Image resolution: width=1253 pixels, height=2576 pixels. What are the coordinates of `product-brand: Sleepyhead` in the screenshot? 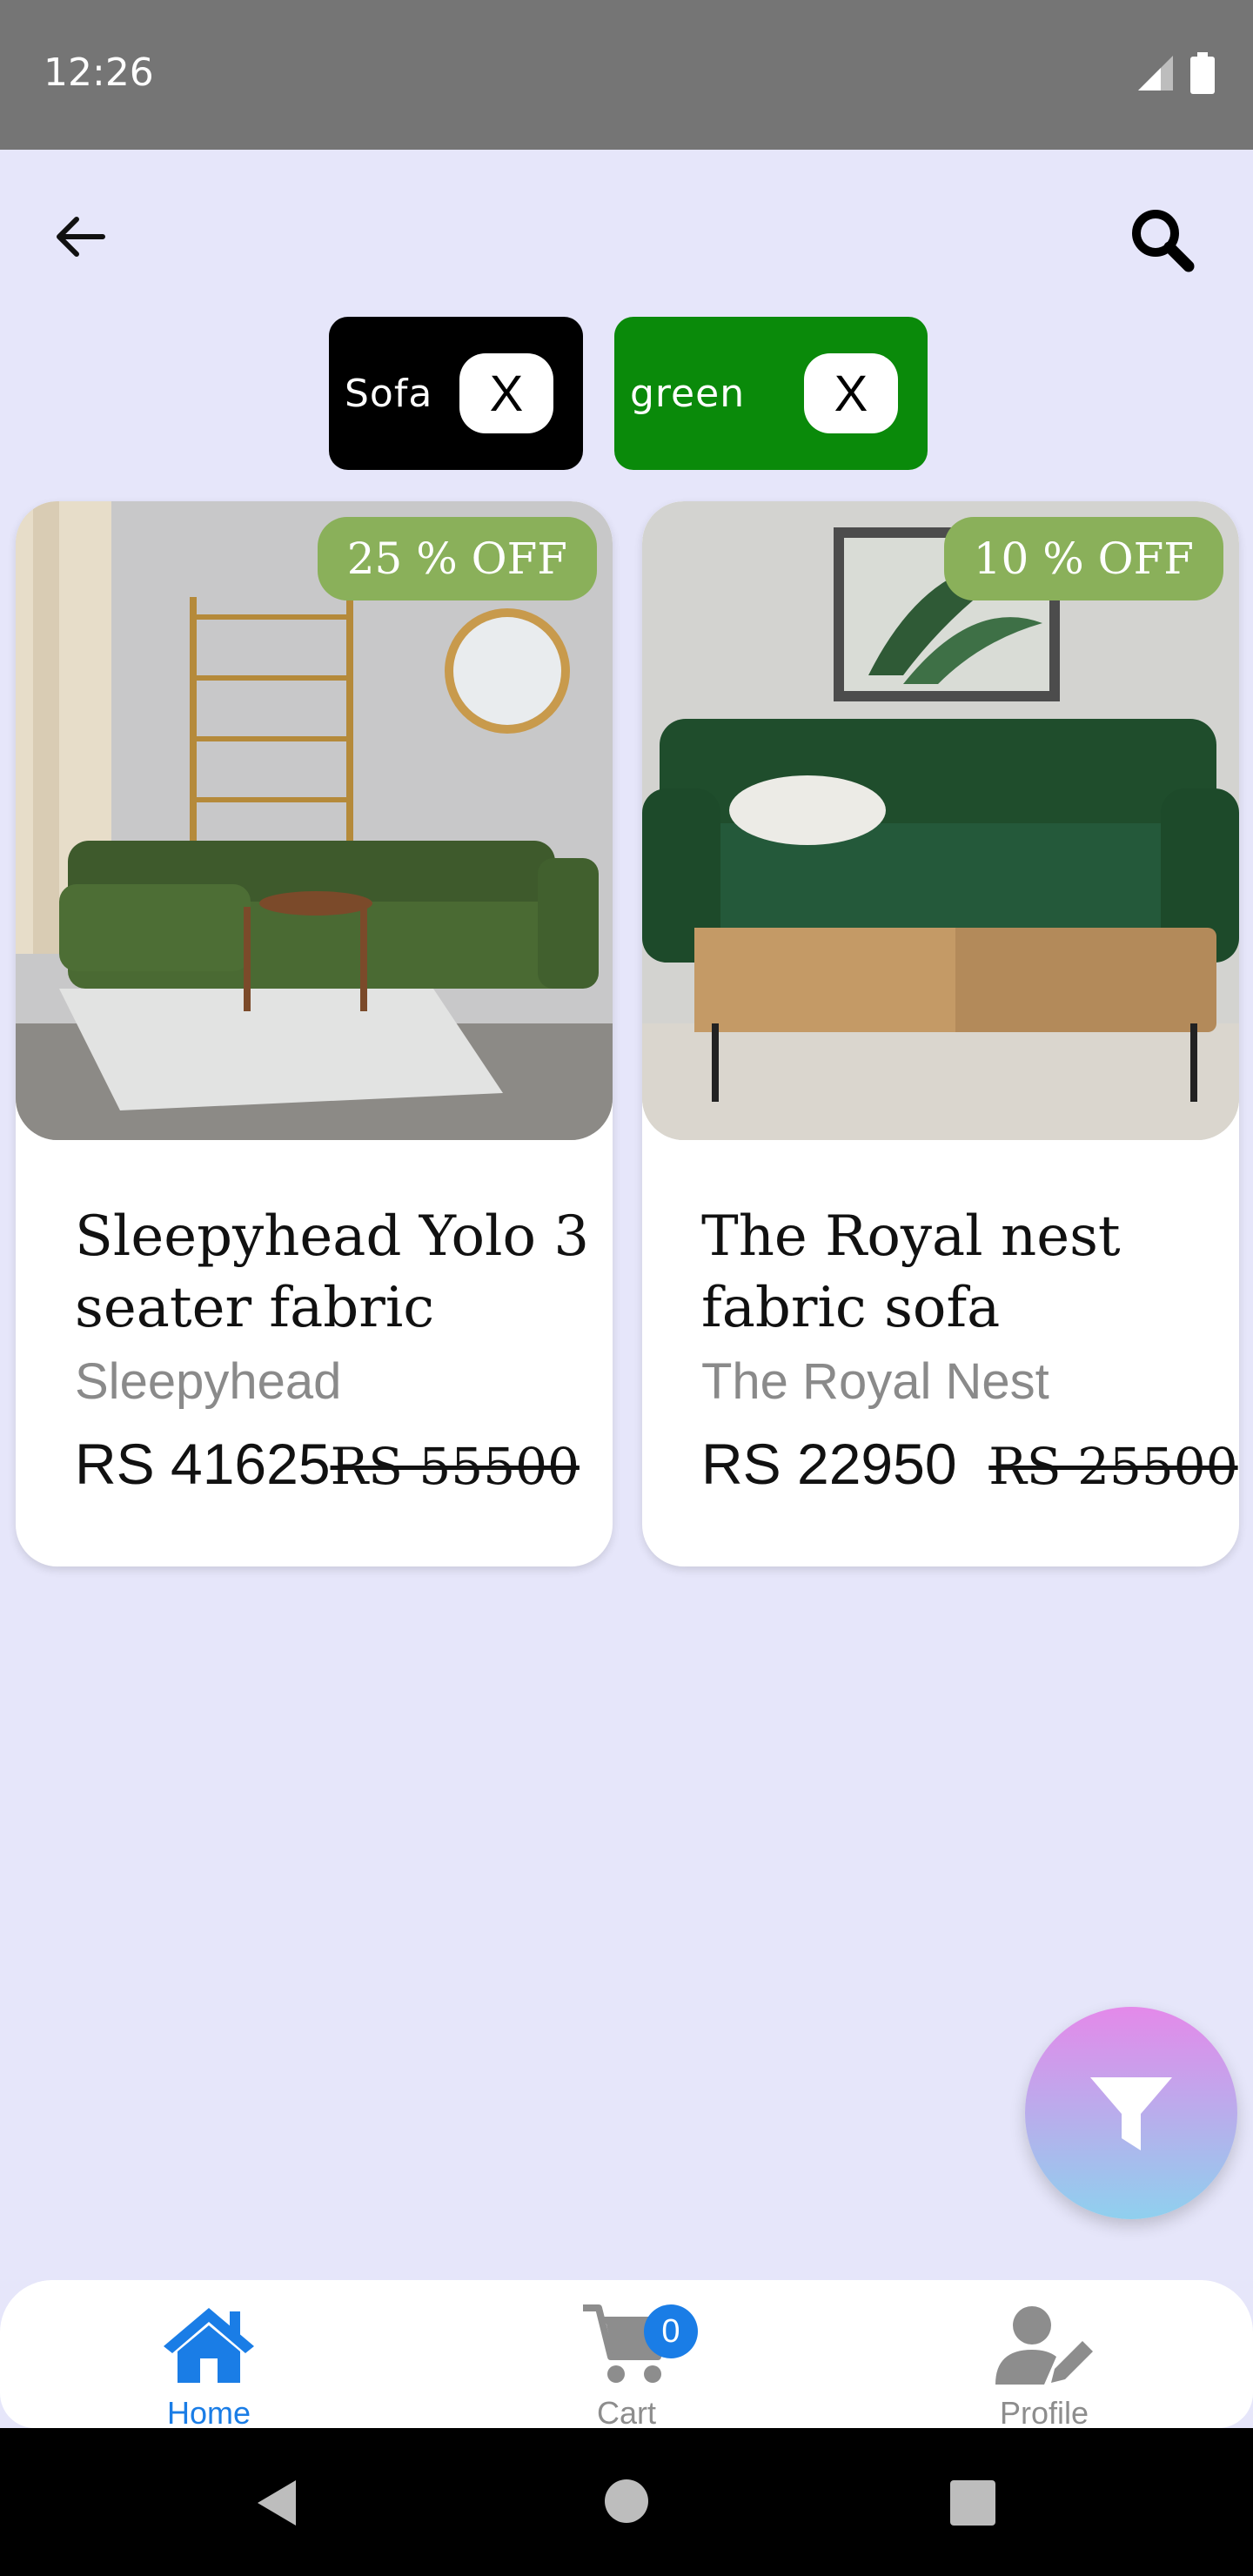 It's located at (208, 1382).